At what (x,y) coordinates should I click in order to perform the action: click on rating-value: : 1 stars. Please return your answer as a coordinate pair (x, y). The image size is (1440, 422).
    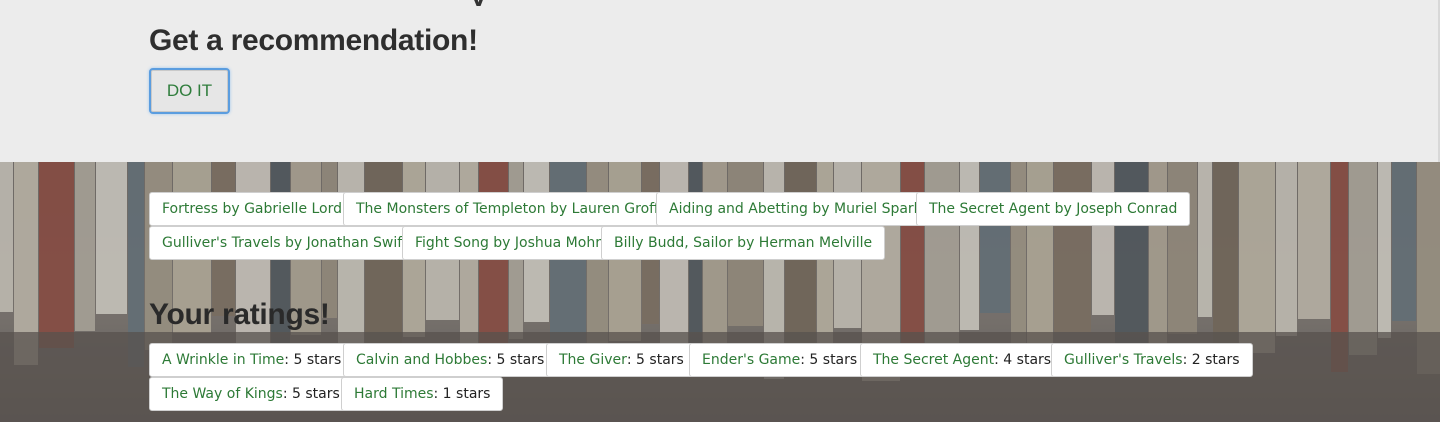
    Looking at the image, I should click on (462, 394).